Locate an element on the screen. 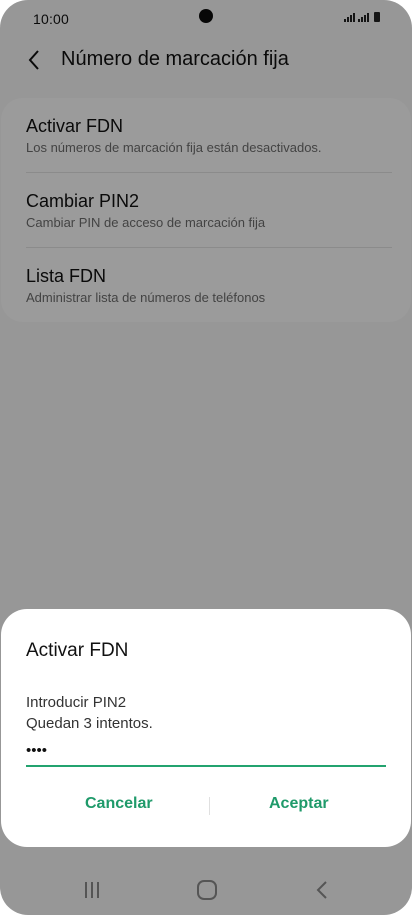 Image resolution: width=412 pixels, height=915 pixels. home-button is located at coordinates (207, 890).